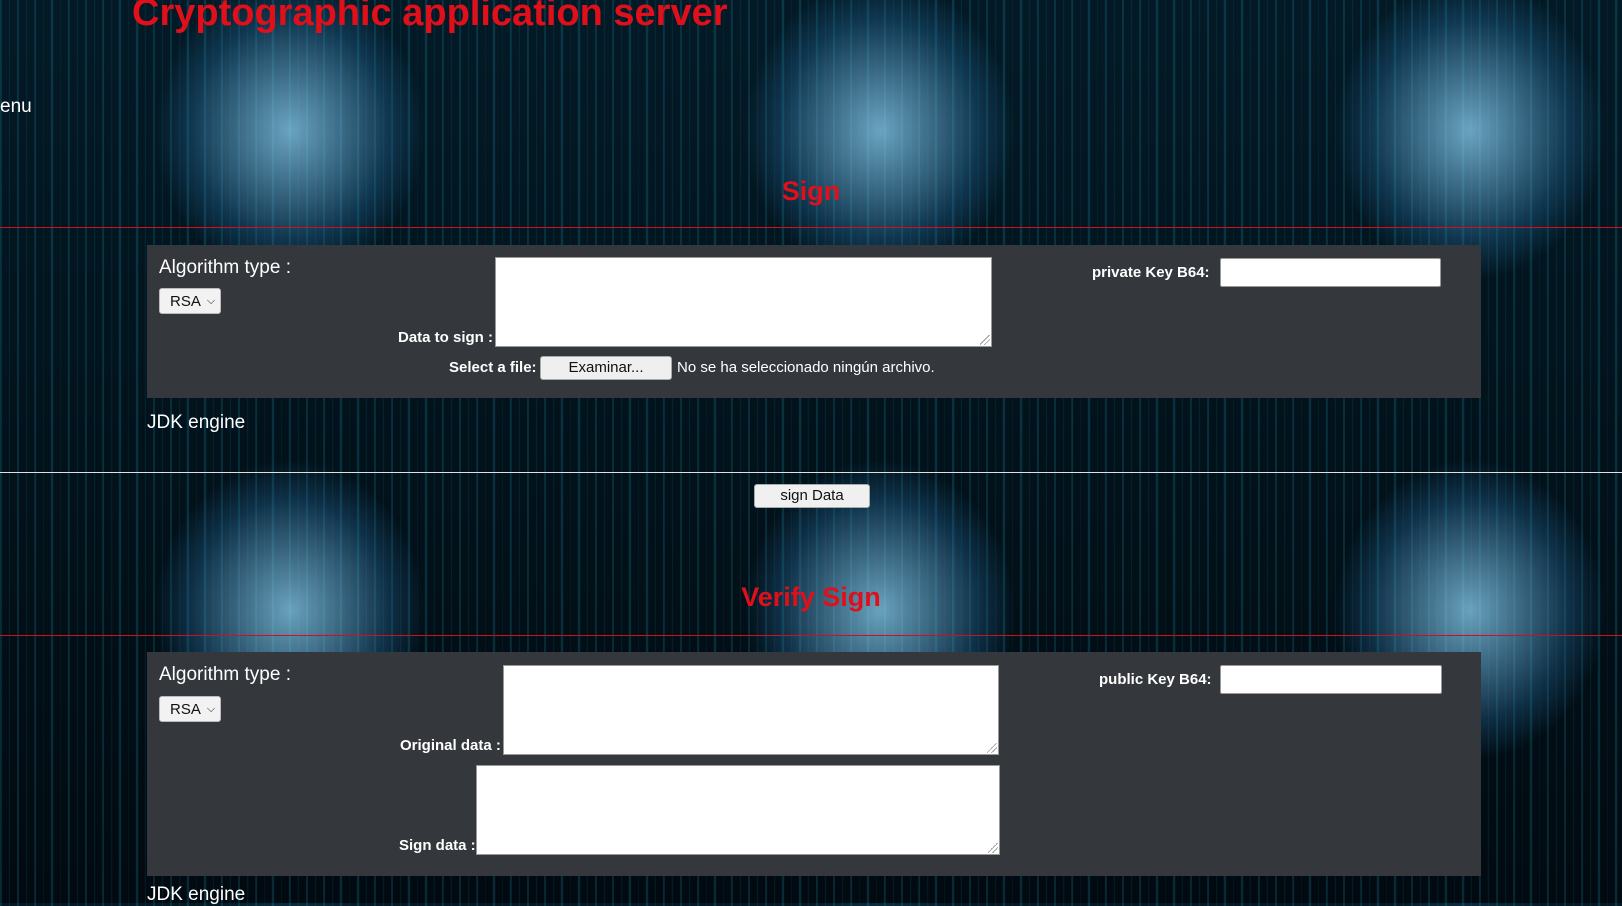 The height and width of the screenshot is (906, 1622). Describe the element at coordinates (446, 337) in the screenshot. I see `sign-data-label: Data to sign :` at that location.